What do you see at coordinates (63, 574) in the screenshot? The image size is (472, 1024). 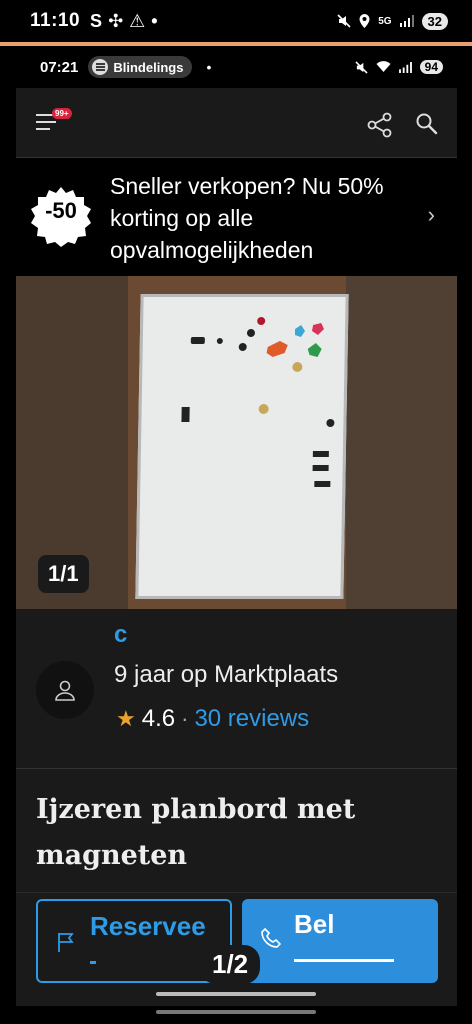 I see `photo-counter: 1/1` at bounding box center [63, 574].